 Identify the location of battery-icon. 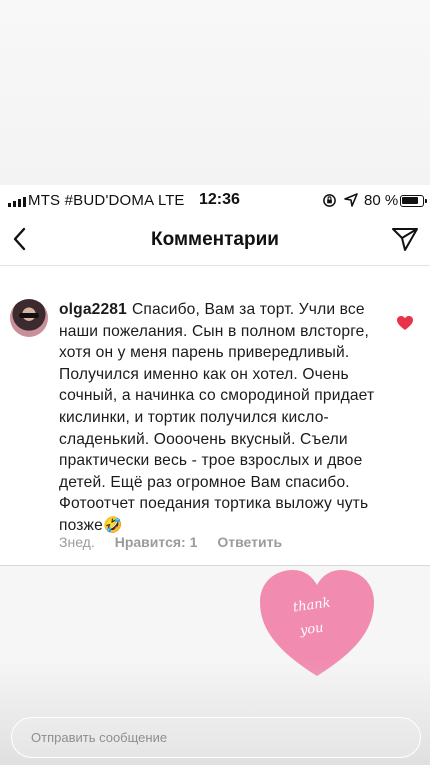
(413, 201).